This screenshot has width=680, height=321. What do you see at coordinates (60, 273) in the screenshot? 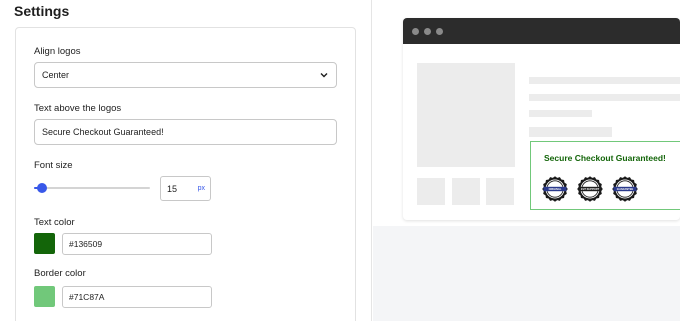
I see `border-color-label: Border color` at bounding box center [60, 273].